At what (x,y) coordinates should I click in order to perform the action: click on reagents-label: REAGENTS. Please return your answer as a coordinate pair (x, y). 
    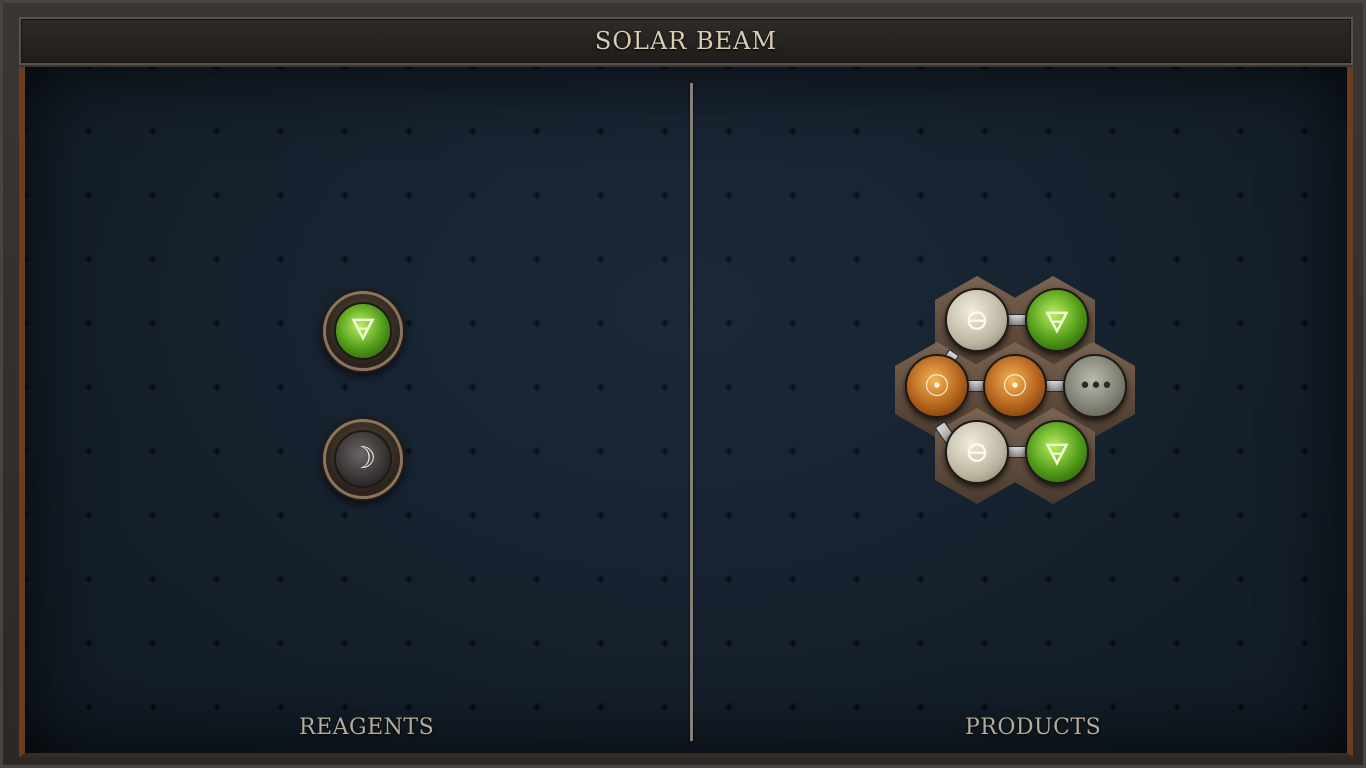
    Looking at the image, I should click on (367, 727).